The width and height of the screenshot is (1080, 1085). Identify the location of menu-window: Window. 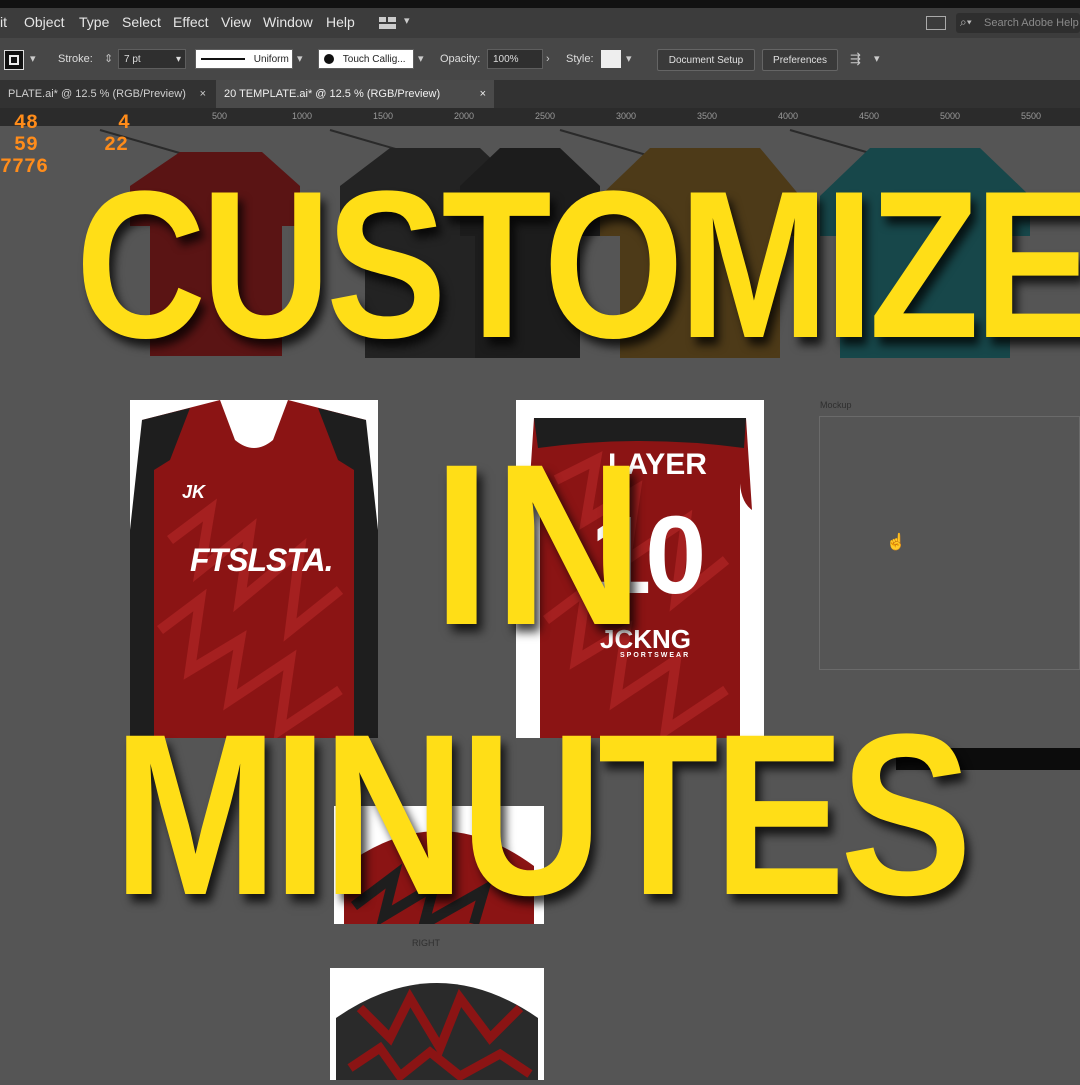
(288, 22).